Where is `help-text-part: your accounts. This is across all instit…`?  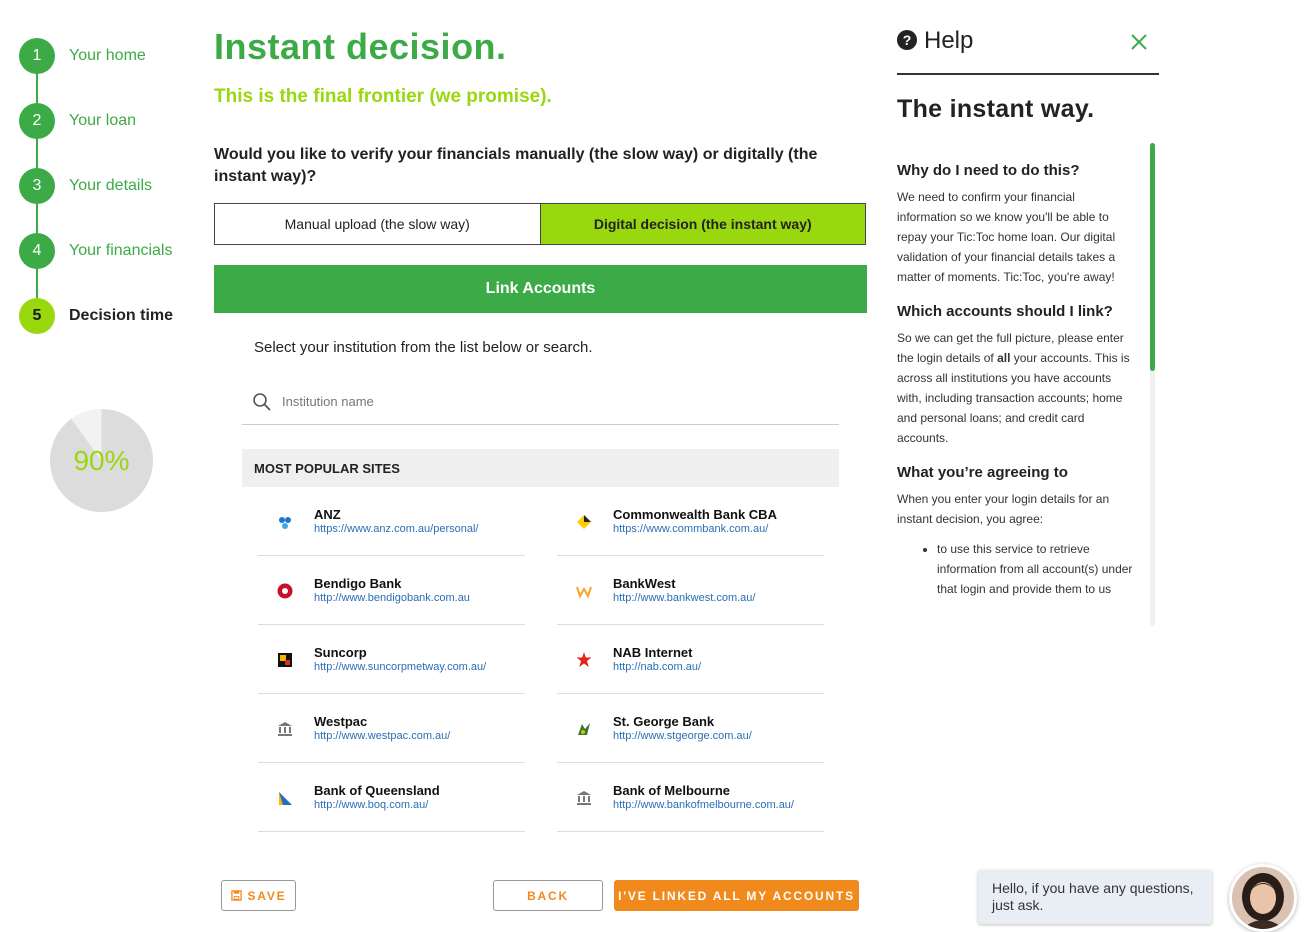 help-text-part: your accounts. This is across all instit… is located at coordinates (1013, 398).